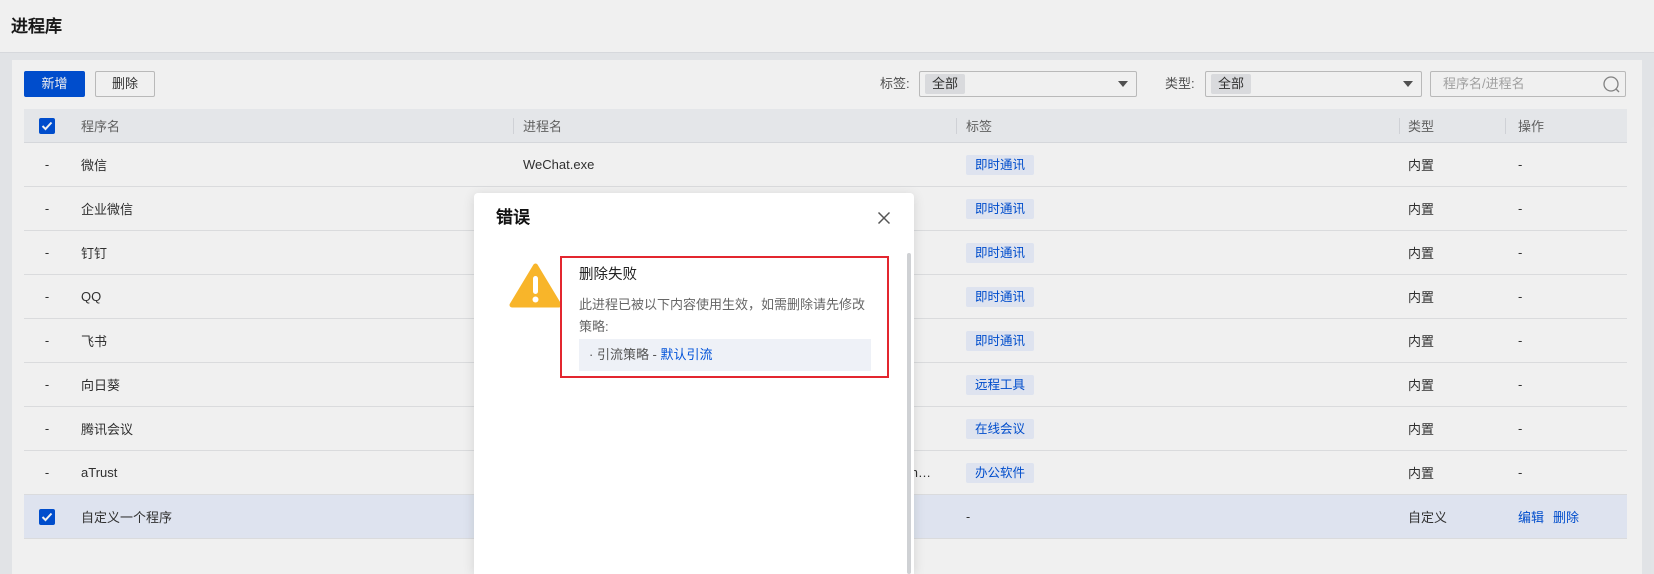 This screenshot has width=1654, height=574. What do you see at coordinates (608, 275) in the screenshot?
I see `error-heading: 删除失败` at bounding box center [608, 275].